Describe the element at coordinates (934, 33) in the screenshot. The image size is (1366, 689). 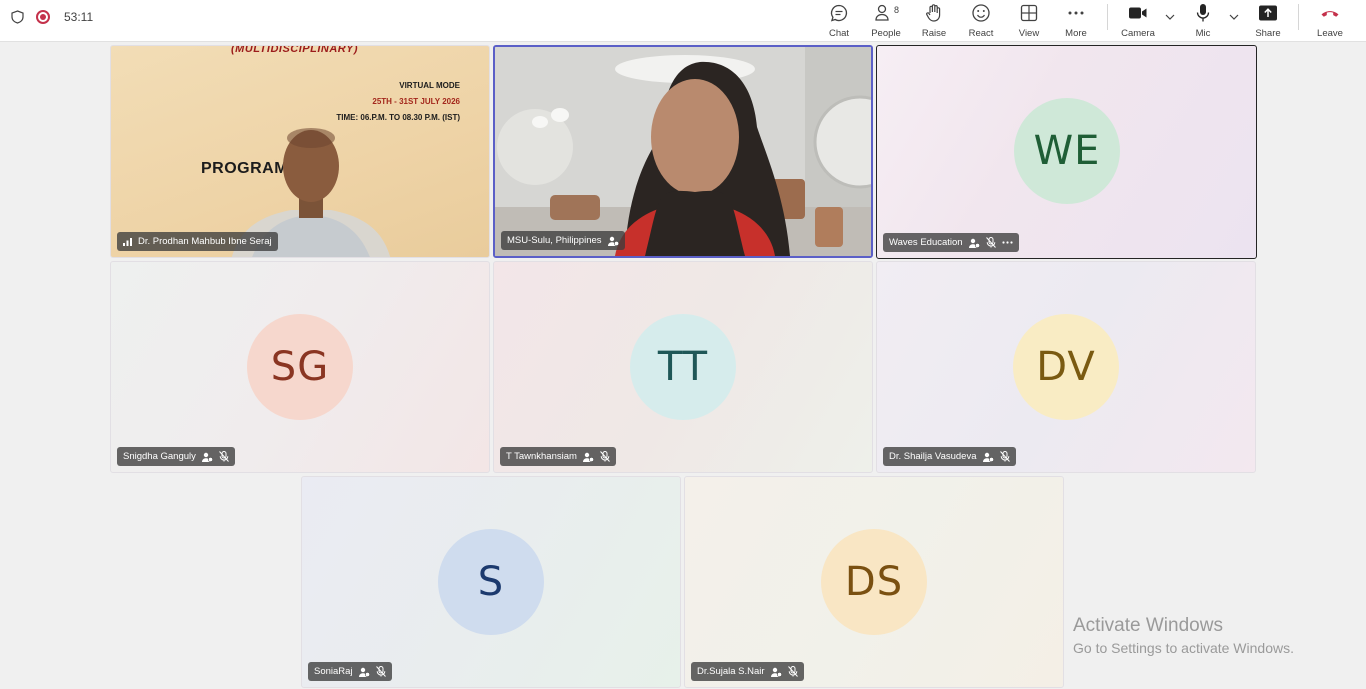
I see `raise-label: Raise` at that location.